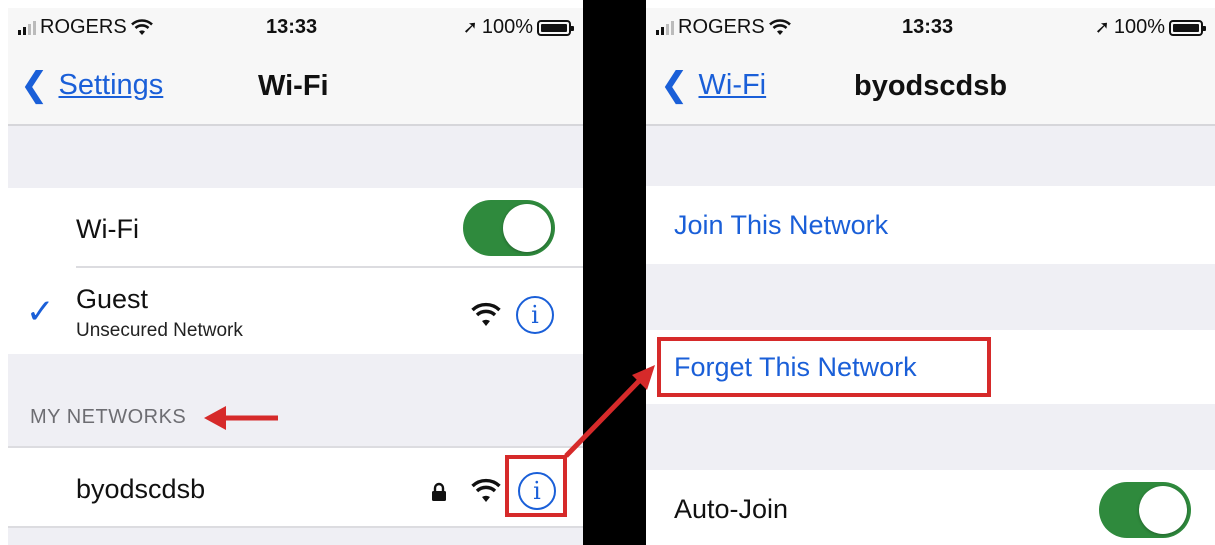  What do you see at coordinates (824, 367) in the screenshot?
I see `forget-network-highlight` at bounding box center [824, 367].